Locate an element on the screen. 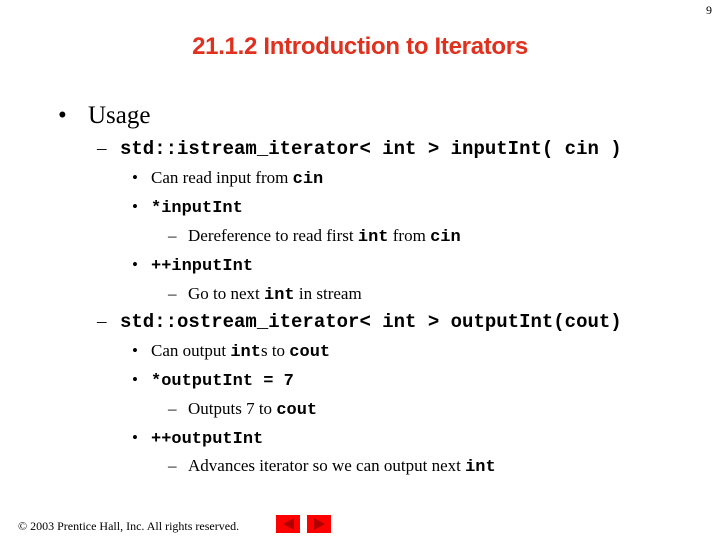 The width and height of the screenshot is (720, 540). item-text: in stream is located at coordinates (328, 293).